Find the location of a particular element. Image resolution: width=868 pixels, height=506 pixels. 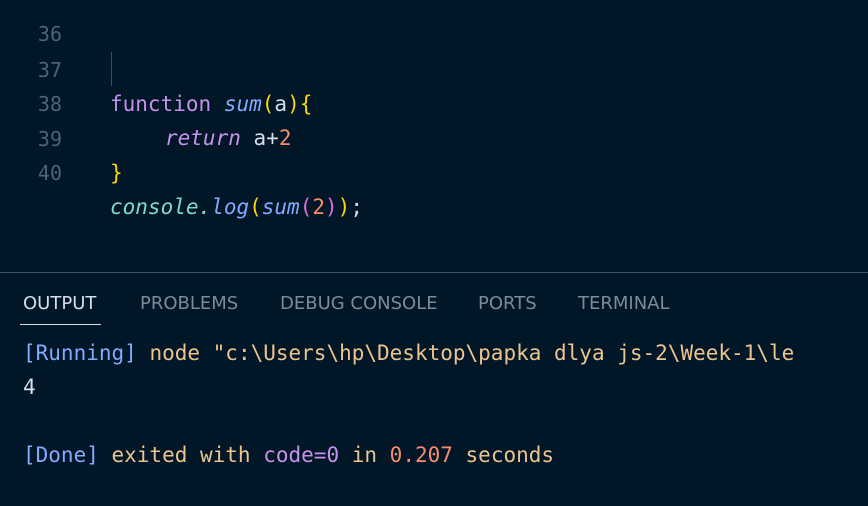

active-tab-indicator is located at coordinates (60, 324).